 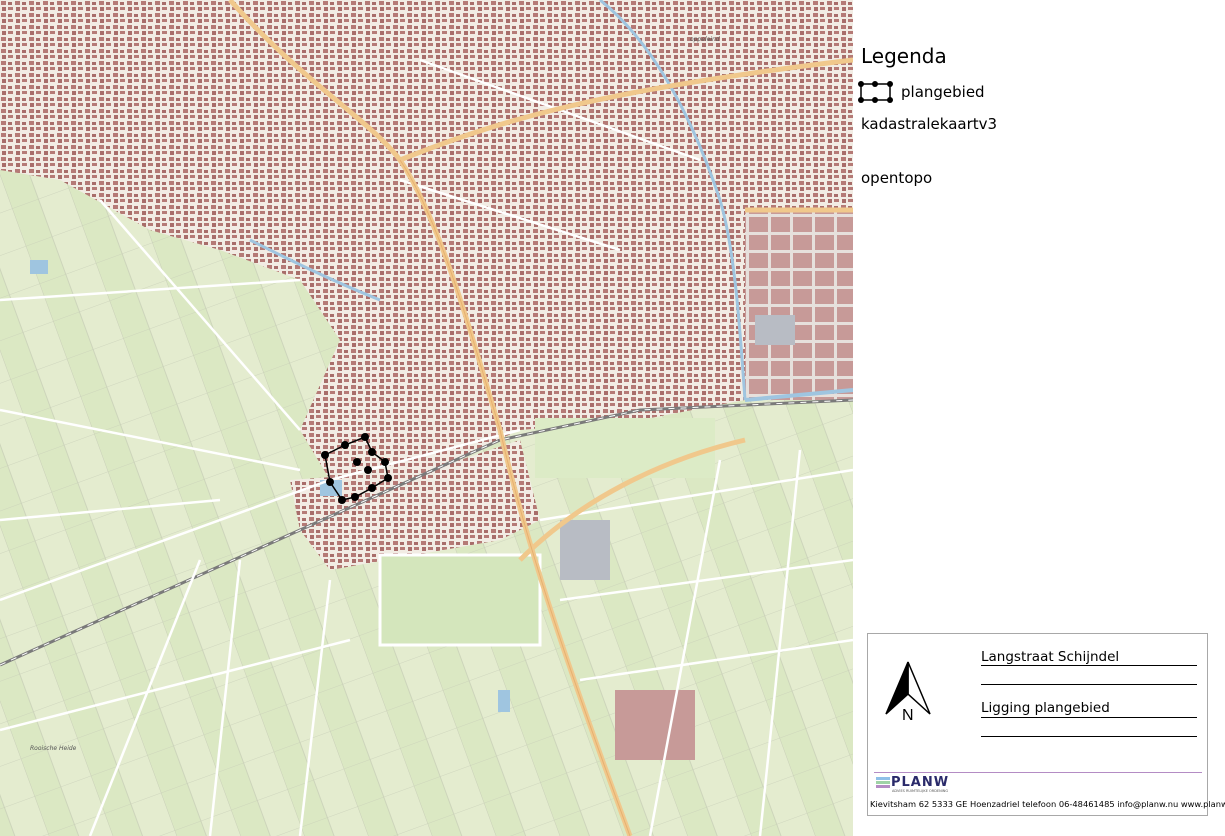 What do you see at coordinates (897, 178) in the screenshot?
I see `legend-item-opentopo: opentopo` at bounding box center [897, 178].